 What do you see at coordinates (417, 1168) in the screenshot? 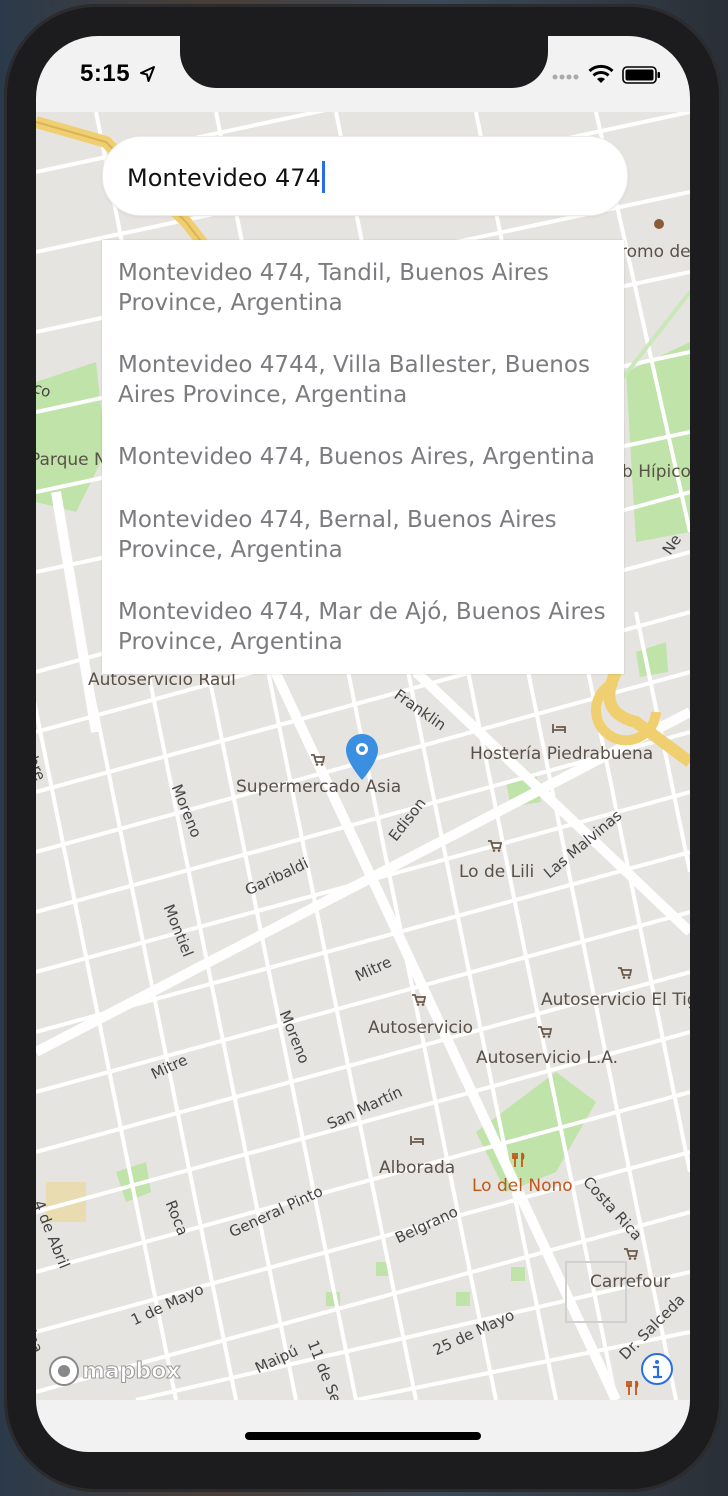
I see `poi-alborada: Alborada` at bounding box center [417, 1168].